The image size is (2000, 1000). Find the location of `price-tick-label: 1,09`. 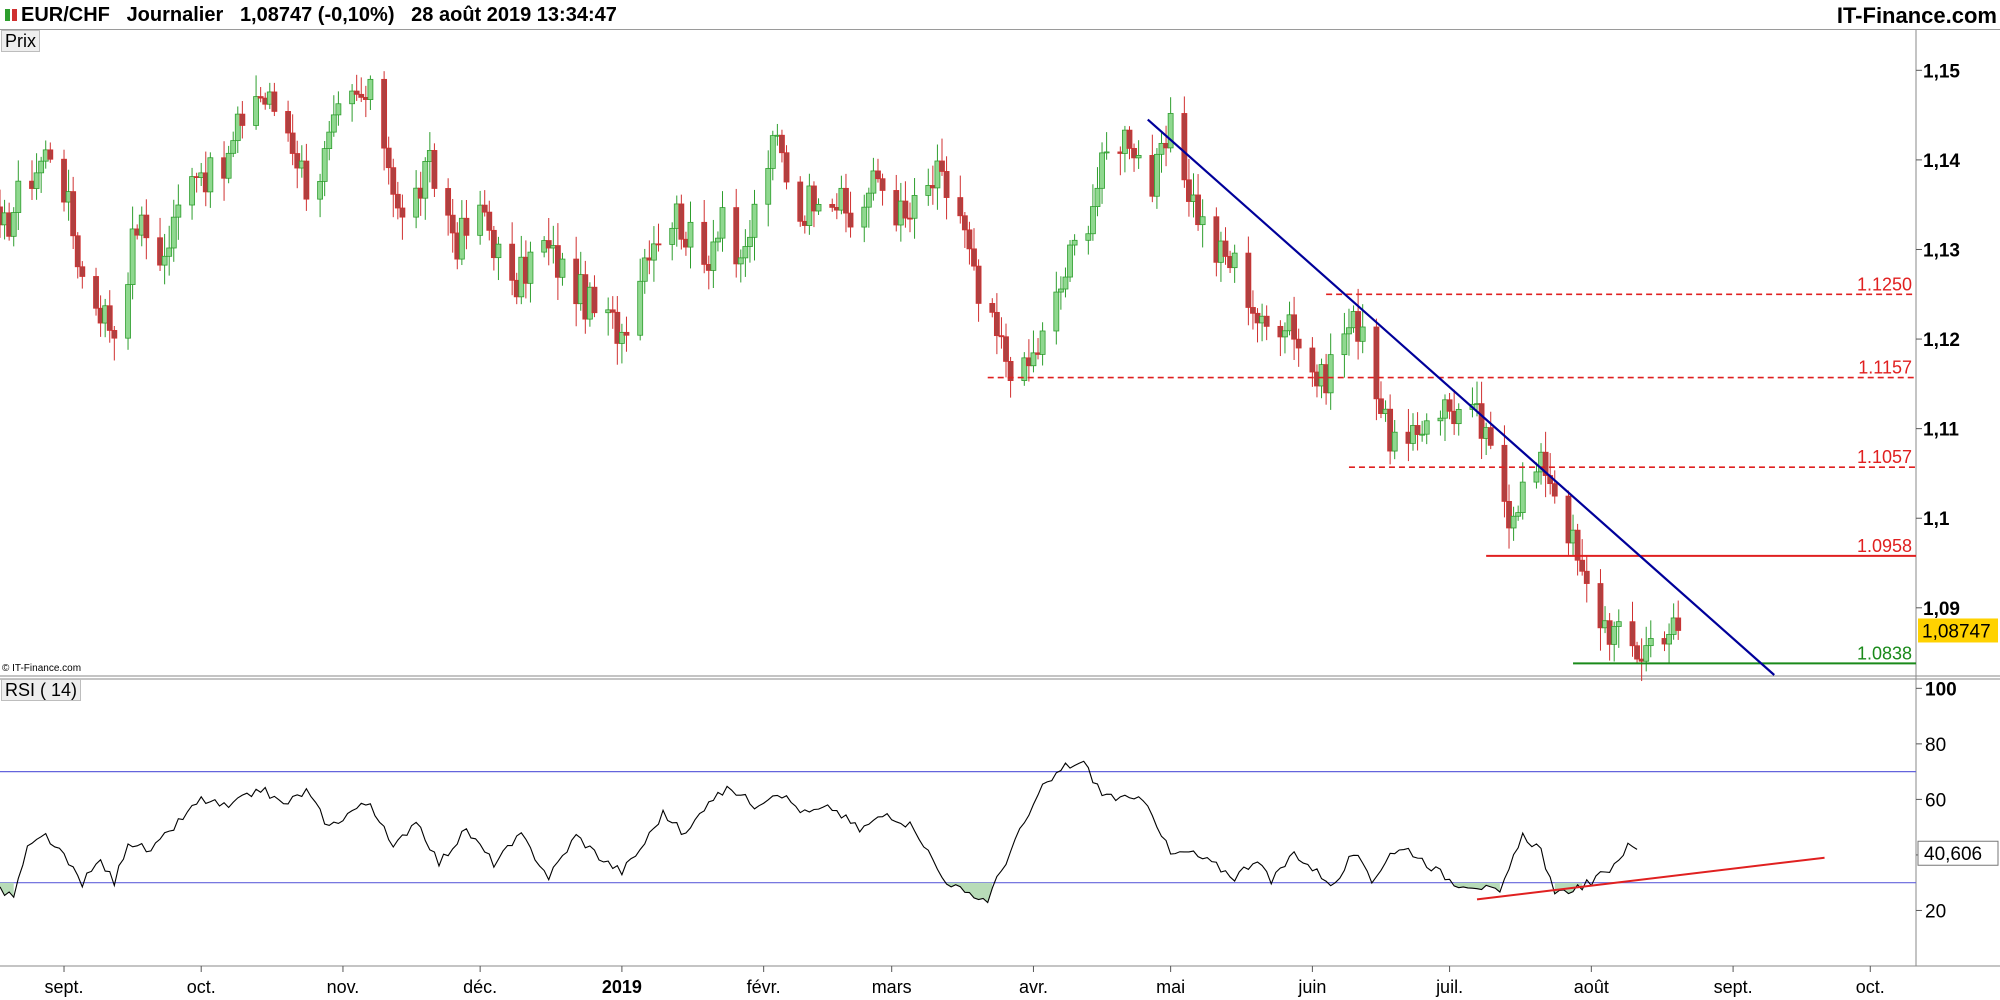

price-tick-label: 1,09 is located at coordinates (1941, 609).